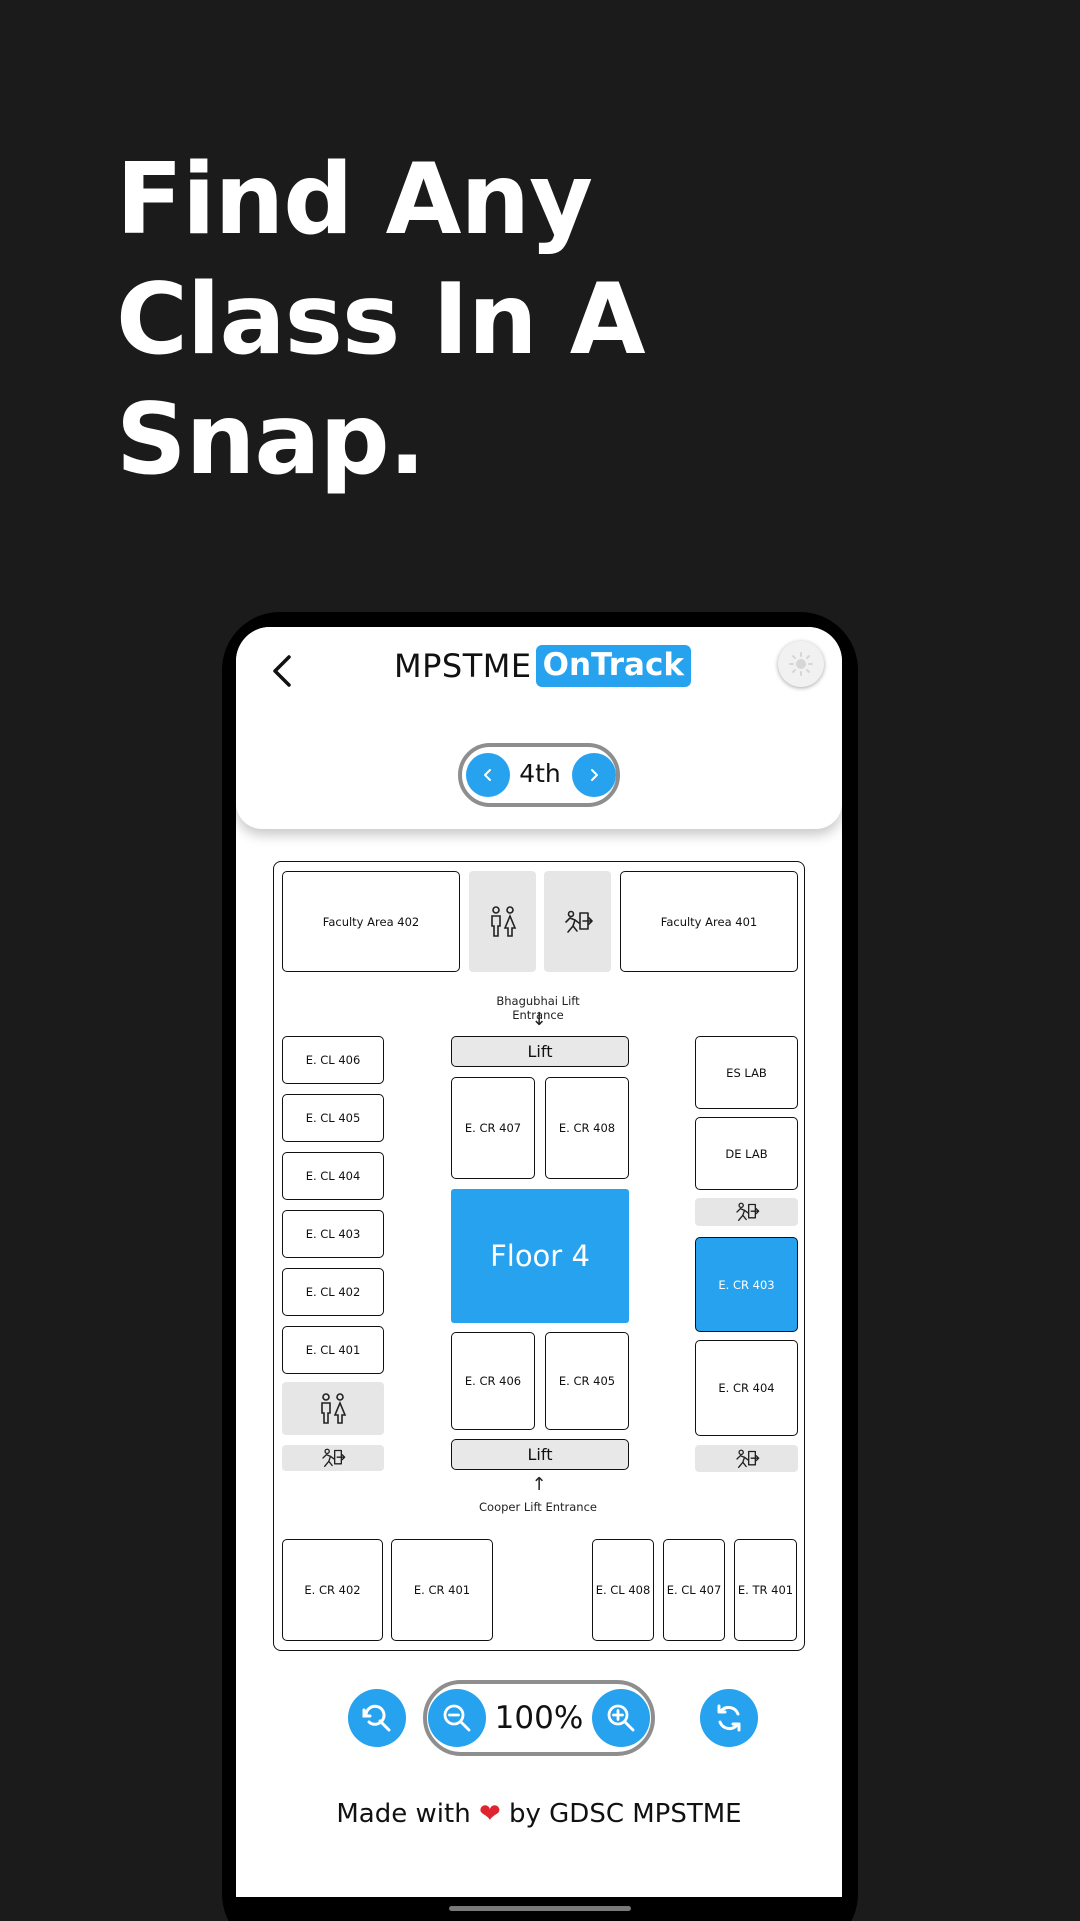 The height and width of the screenshot is (1921, 1080). I want to click on headline-line-3: Snap., so click(271, 440).